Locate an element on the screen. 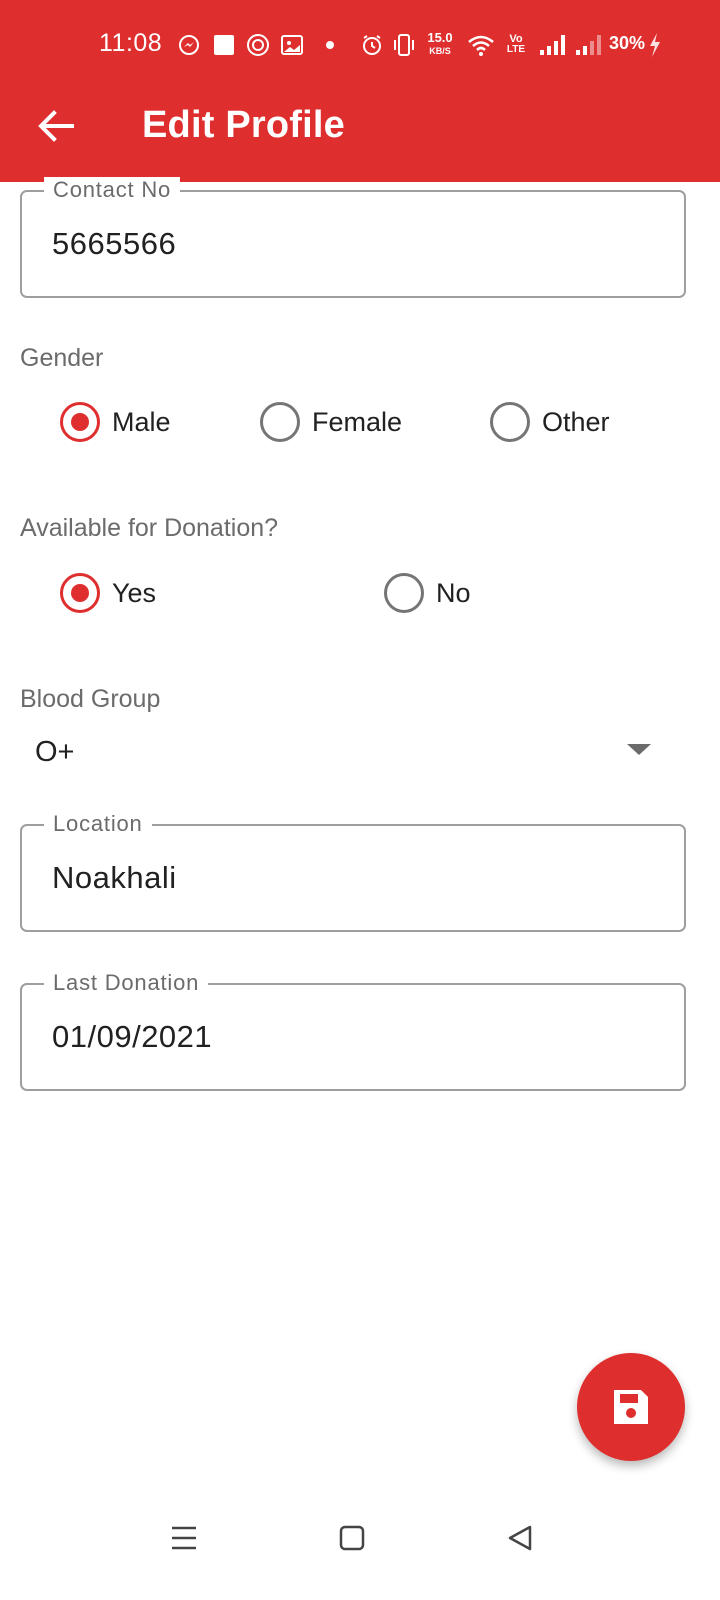 Image resolution: width=720 pixels, height=1600 pixels. menu-icon is located at coordinates (184, 1538).